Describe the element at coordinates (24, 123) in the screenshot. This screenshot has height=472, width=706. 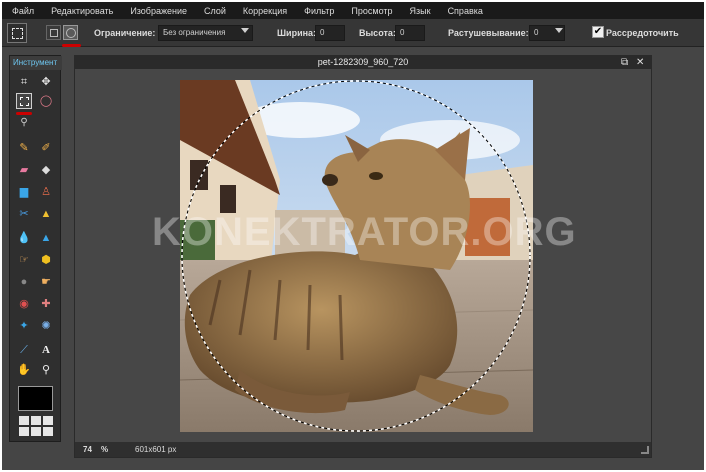
I see `magic-wand-icon: ⚲` at that location.